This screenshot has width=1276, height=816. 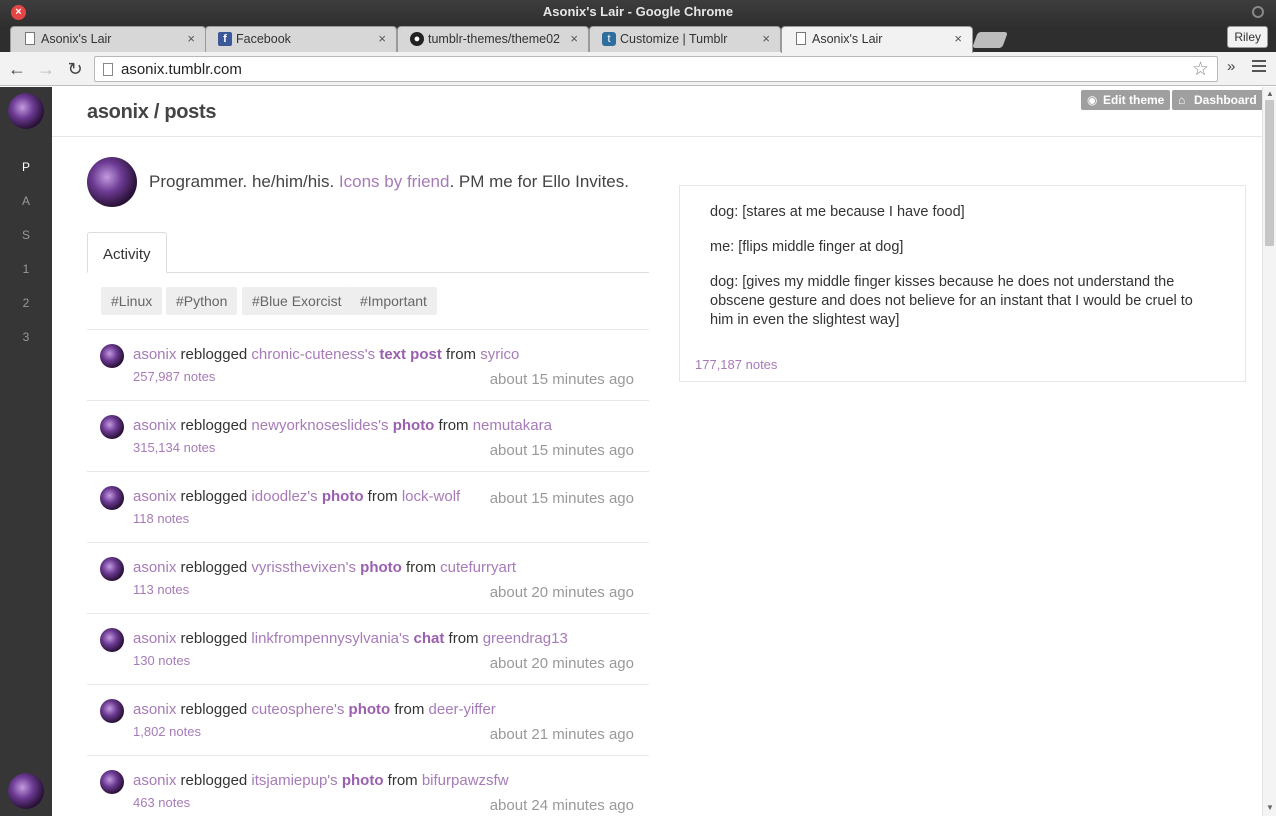 What do you see at coordinates (26, 451) in the screenshot?
I see `blog-sidebar: P A S 1 2 3` at bounding box center [26, 451].